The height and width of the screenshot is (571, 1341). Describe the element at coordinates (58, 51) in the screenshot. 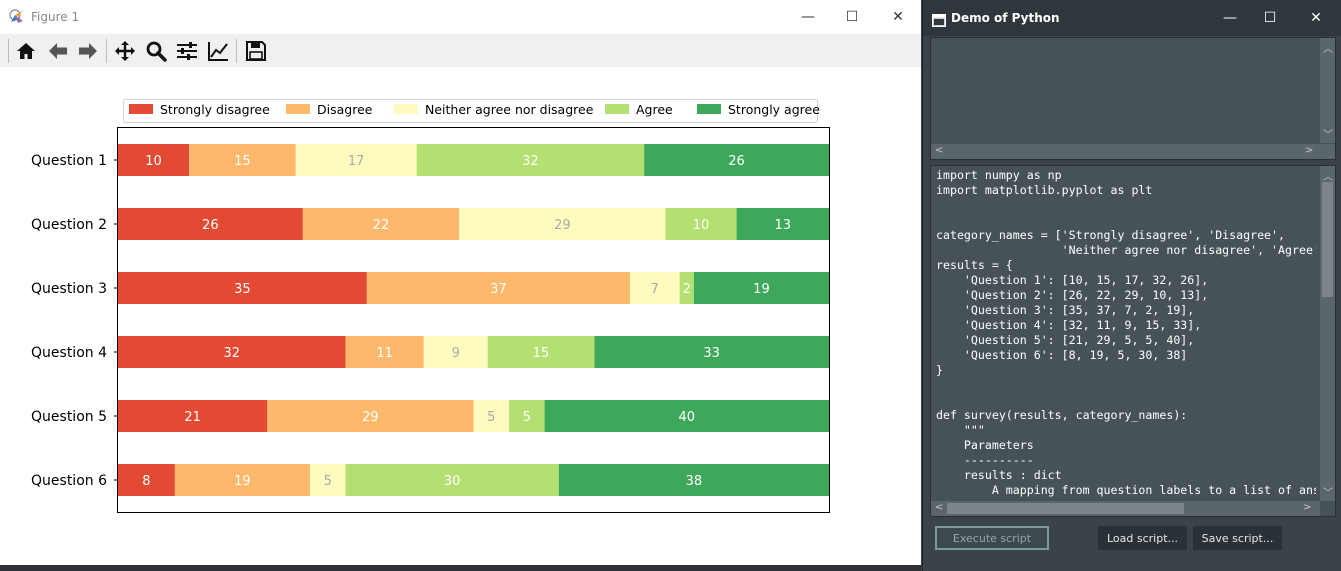

I see `back-button` at that location.